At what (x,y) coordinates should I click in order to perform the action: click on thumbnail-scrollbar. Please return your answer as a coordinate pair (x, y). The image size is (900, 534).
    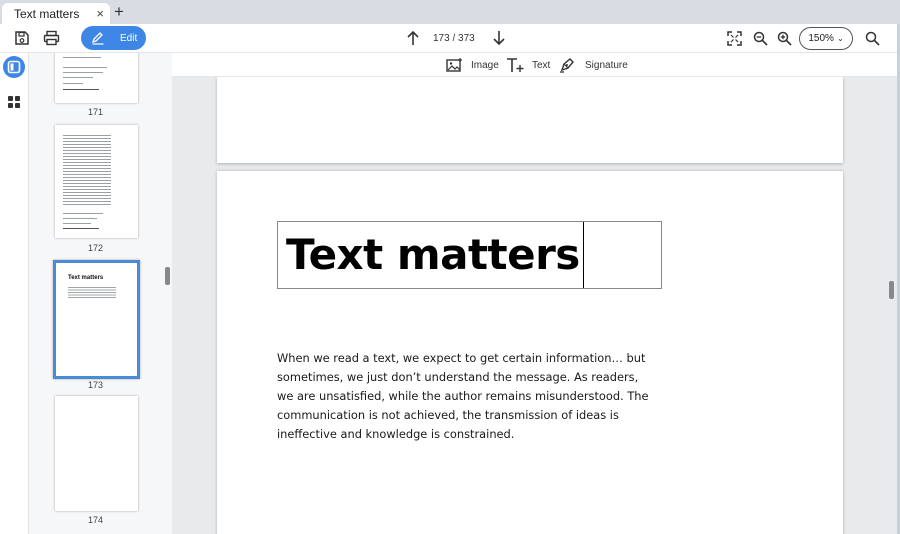
    Looking at the image, I should click on (167, 276).